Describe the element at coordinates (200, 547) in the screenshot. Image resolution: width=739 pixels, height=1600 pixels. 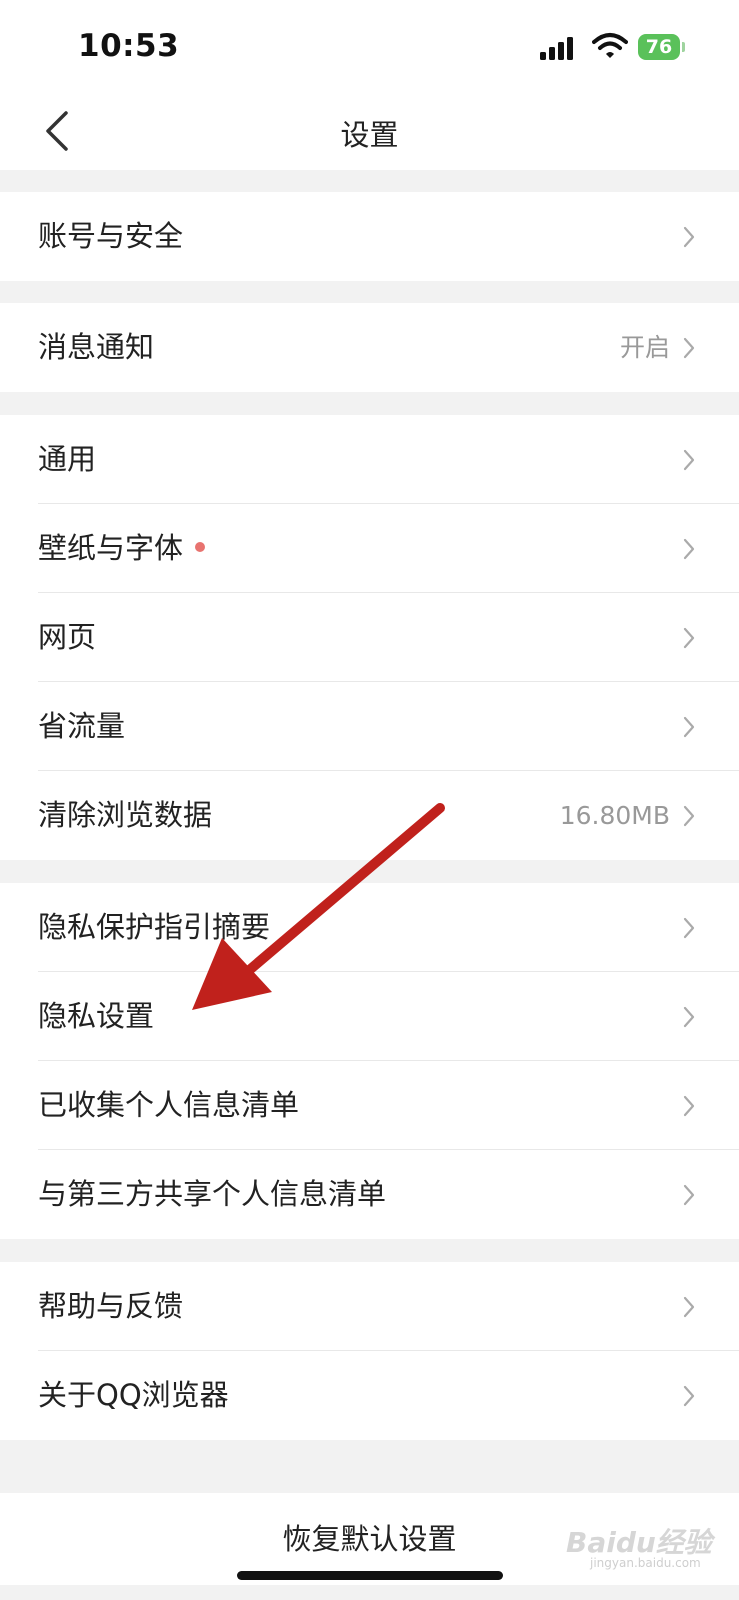
I see `new-badge-dot` at that location.